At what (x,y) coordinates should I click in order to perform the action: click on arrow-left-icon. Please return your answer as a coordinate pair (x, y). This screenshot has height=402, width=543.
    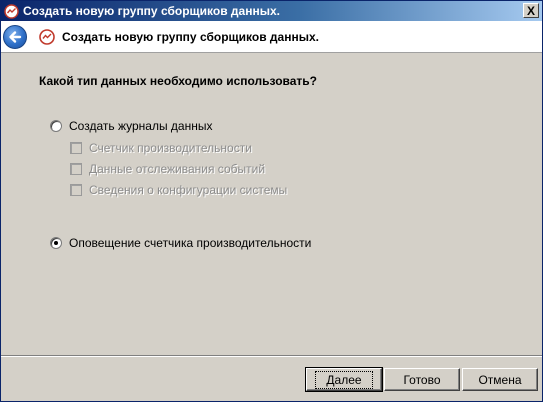
    Looking at the image, I should click on (15, 36).